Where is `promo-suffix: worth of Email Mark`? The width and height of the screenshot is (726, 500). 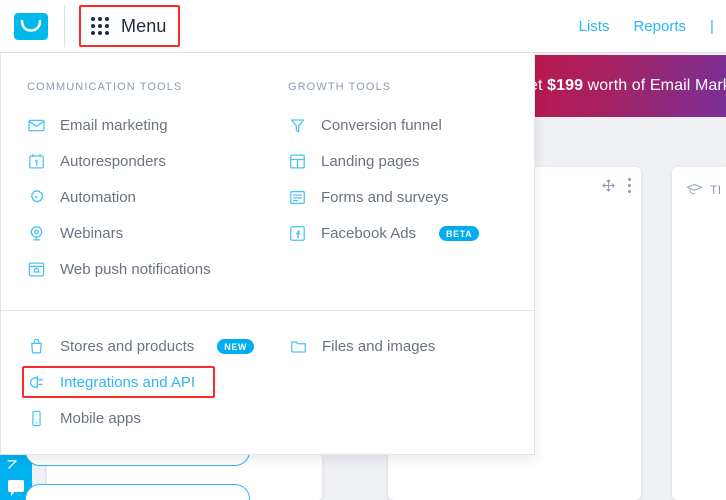 promo-suffix: worth of Email Mark is located at coordinates (654, 85).